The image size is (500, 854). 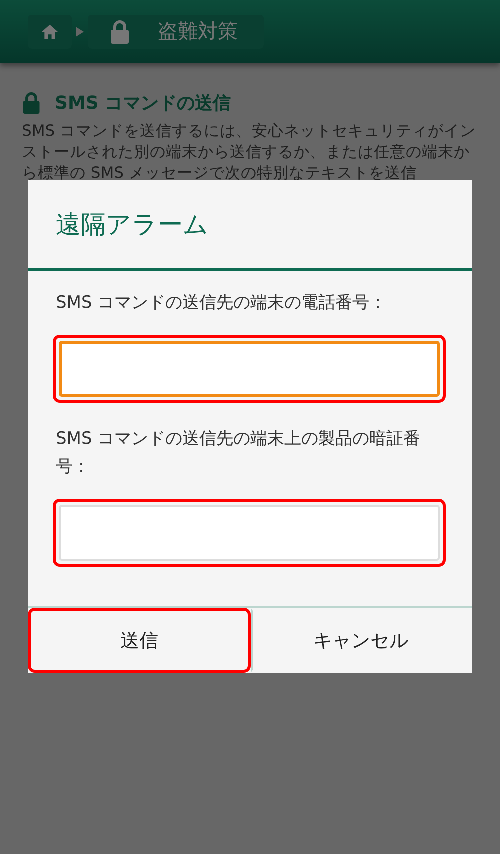 What do you see at coordinates (139, 640) in the screenshot?
I see `send-button: 送信` at bounding box center [139, 640].